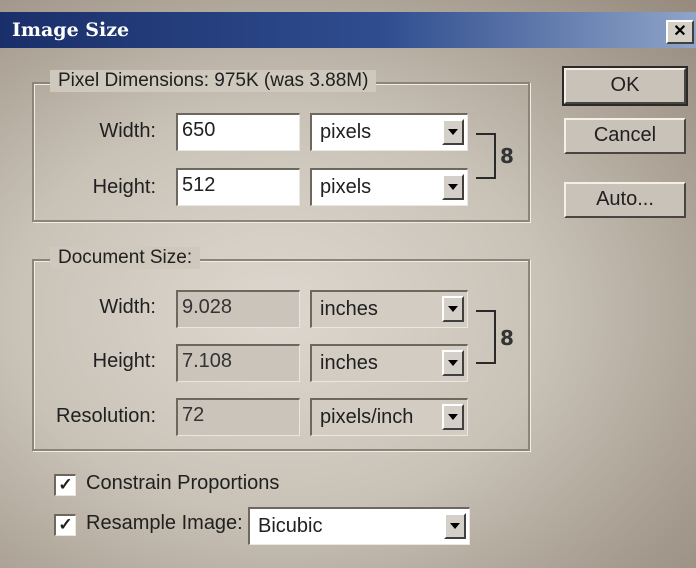 This screenshot has width=696, height=568. Describe the element at coordinates (346, 132) in the screenshot. I see `pixel-width-unit-value: pixels` at that location.